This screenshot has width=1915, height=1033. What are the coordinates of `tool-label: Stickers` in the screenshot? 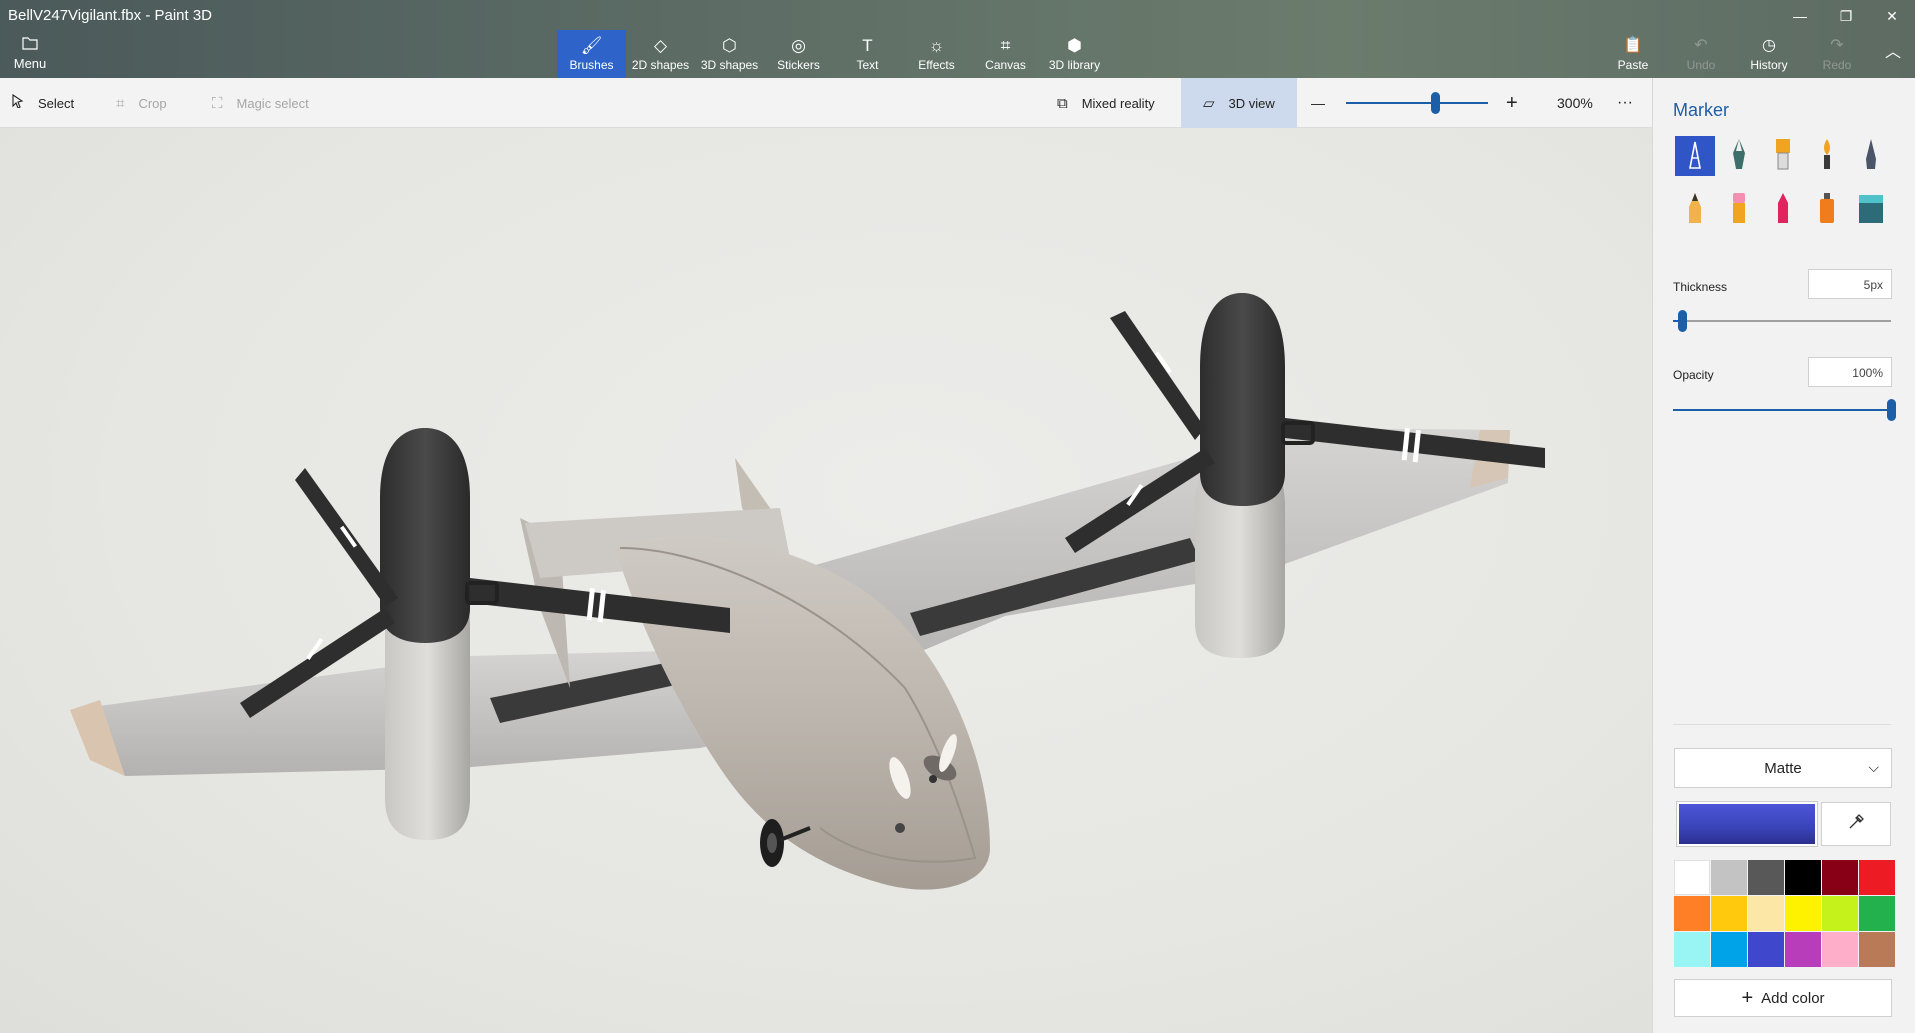 It's located at (798, 65).